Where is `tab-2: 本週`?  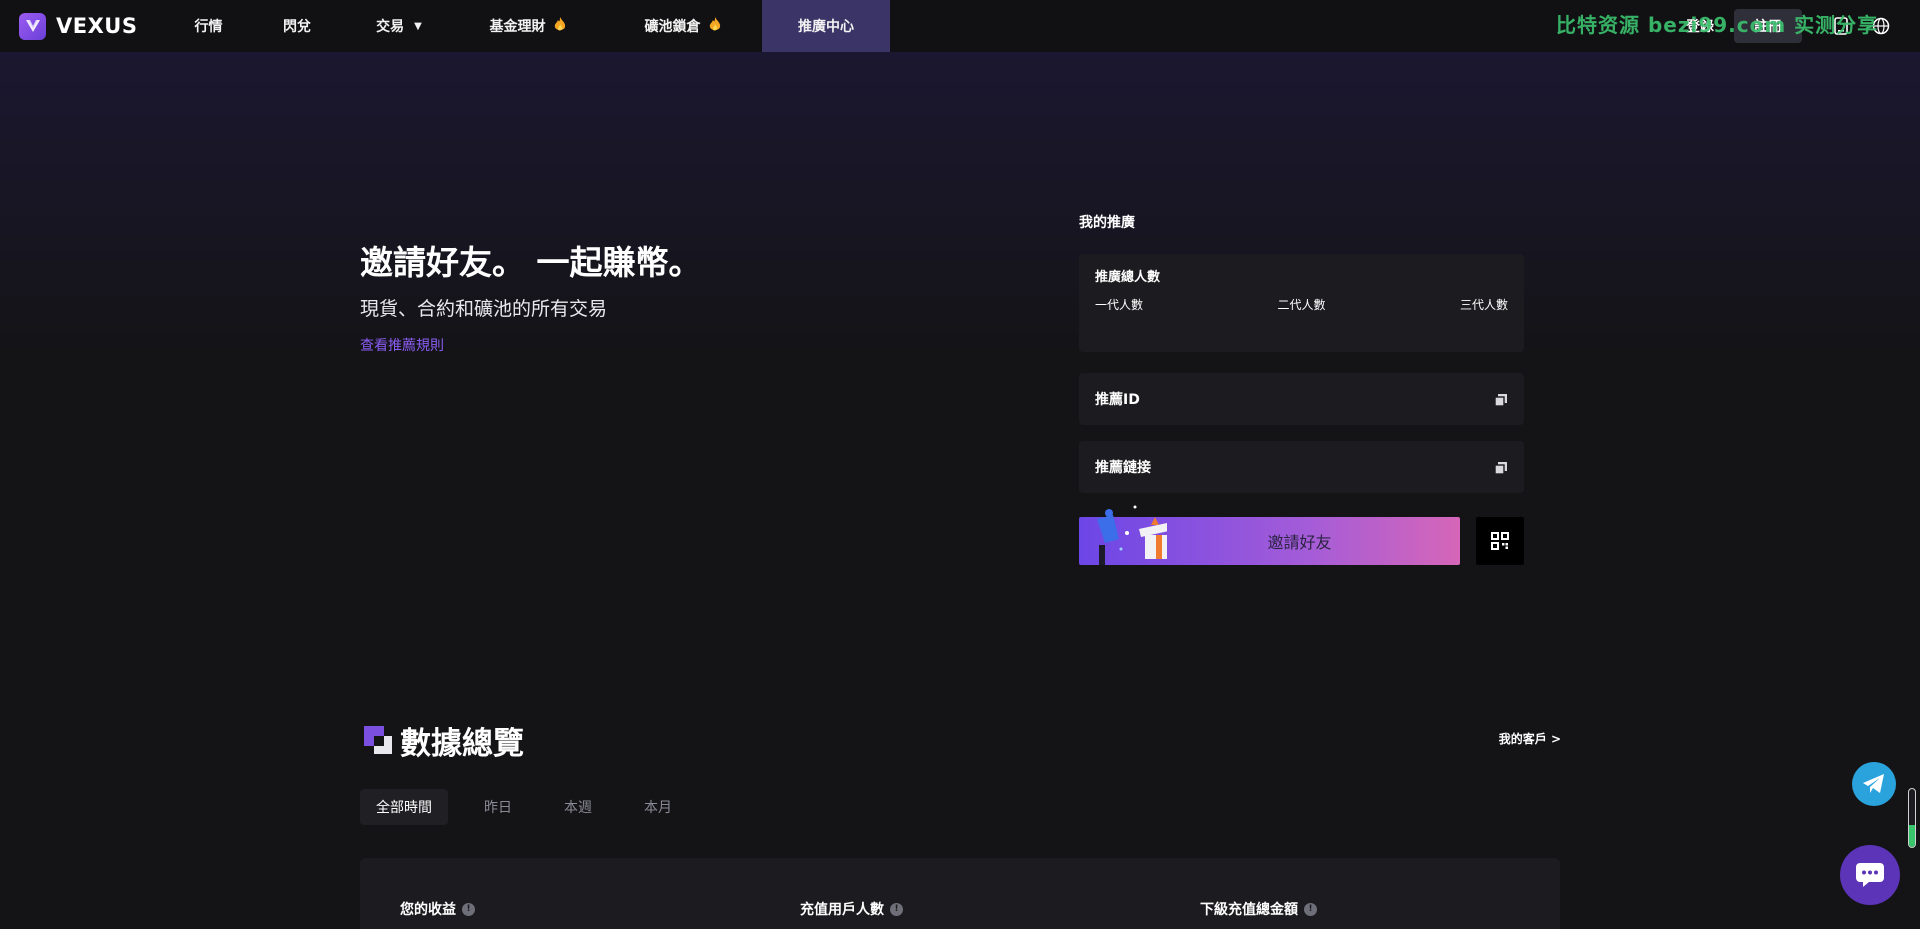 tab-2: 本週 is located at coordinates (578, 807).